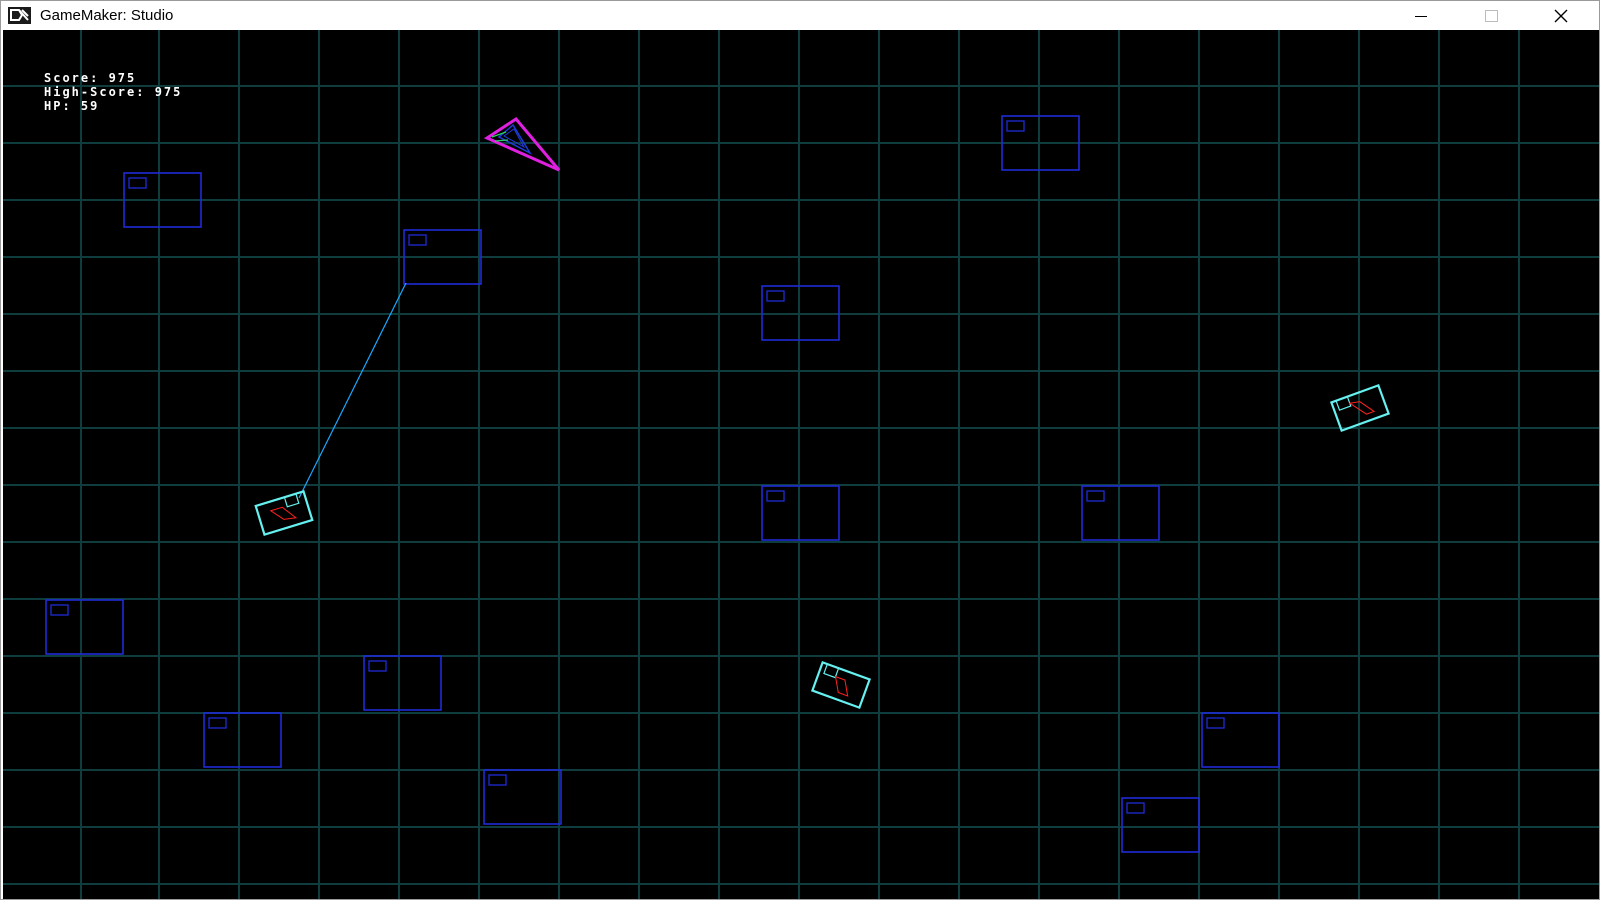 This screenshot has width=1600, height=900. What do you see at coordinates (522, 144) in the screenshot?
I see `player-ship` at bounding box center [522, 144].